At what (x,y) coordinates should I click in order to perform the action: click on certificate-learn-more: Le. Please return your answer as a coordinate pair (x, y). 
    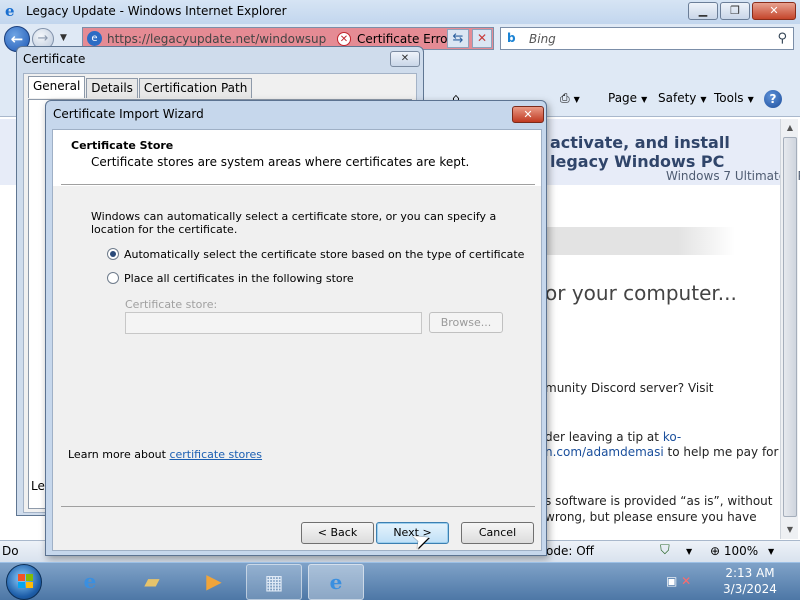
    Looking at the image, I should click on (38, 486).